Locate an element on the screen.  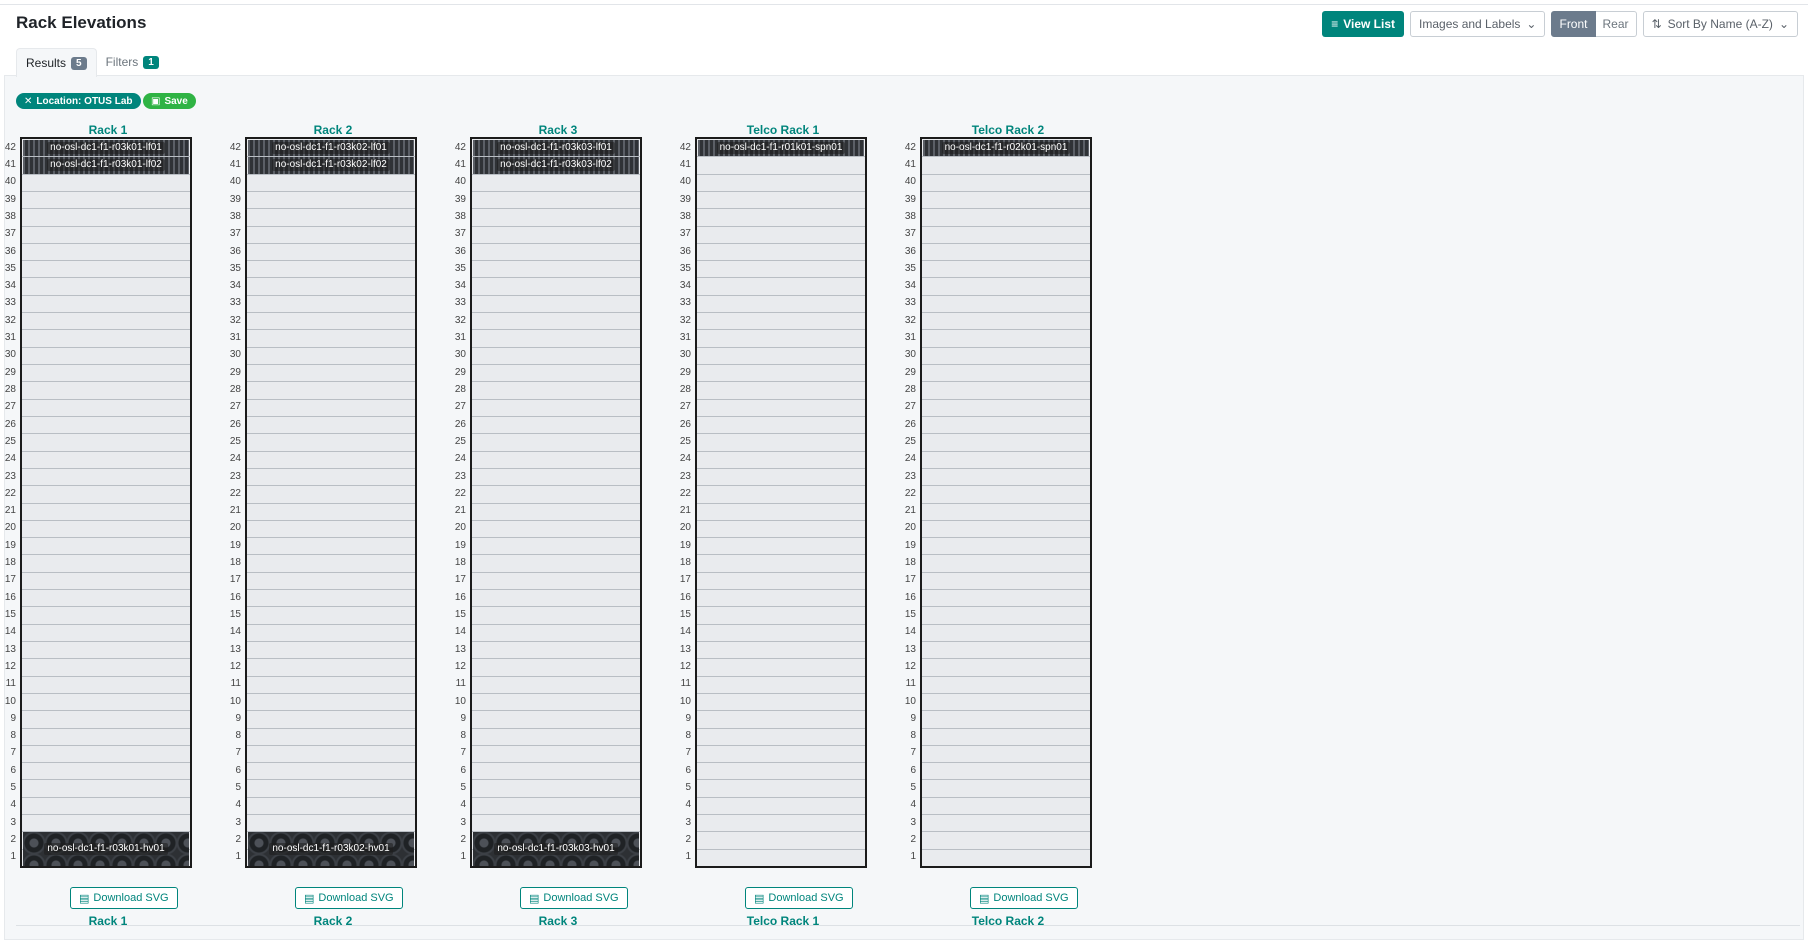
rack-unit-number: 33 is located at coordinates (685, 303).